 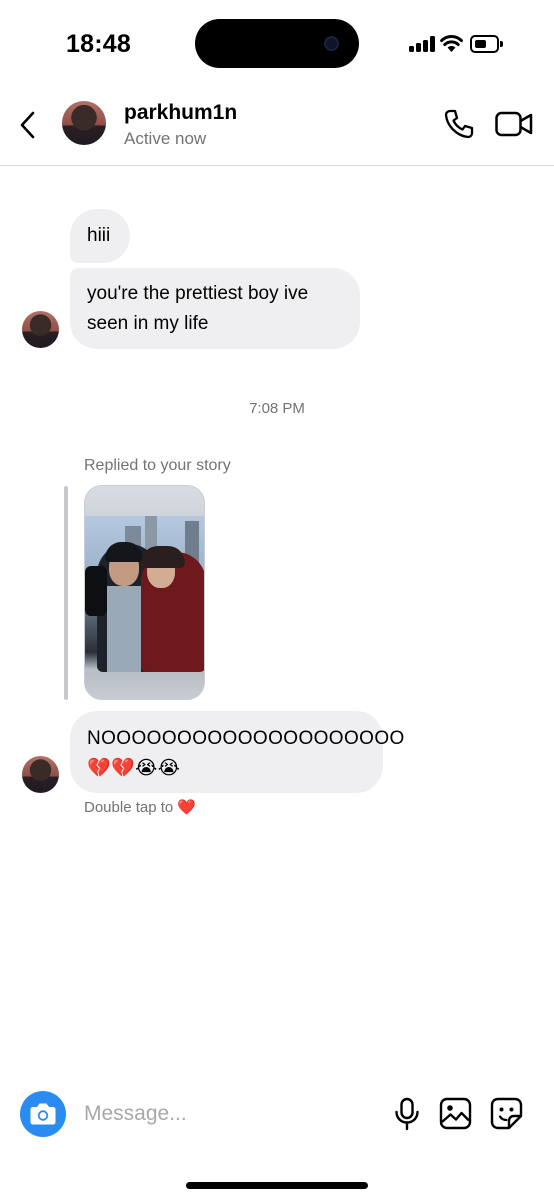 I want to click on username: parkhum1n, so click(x=180, y=113).